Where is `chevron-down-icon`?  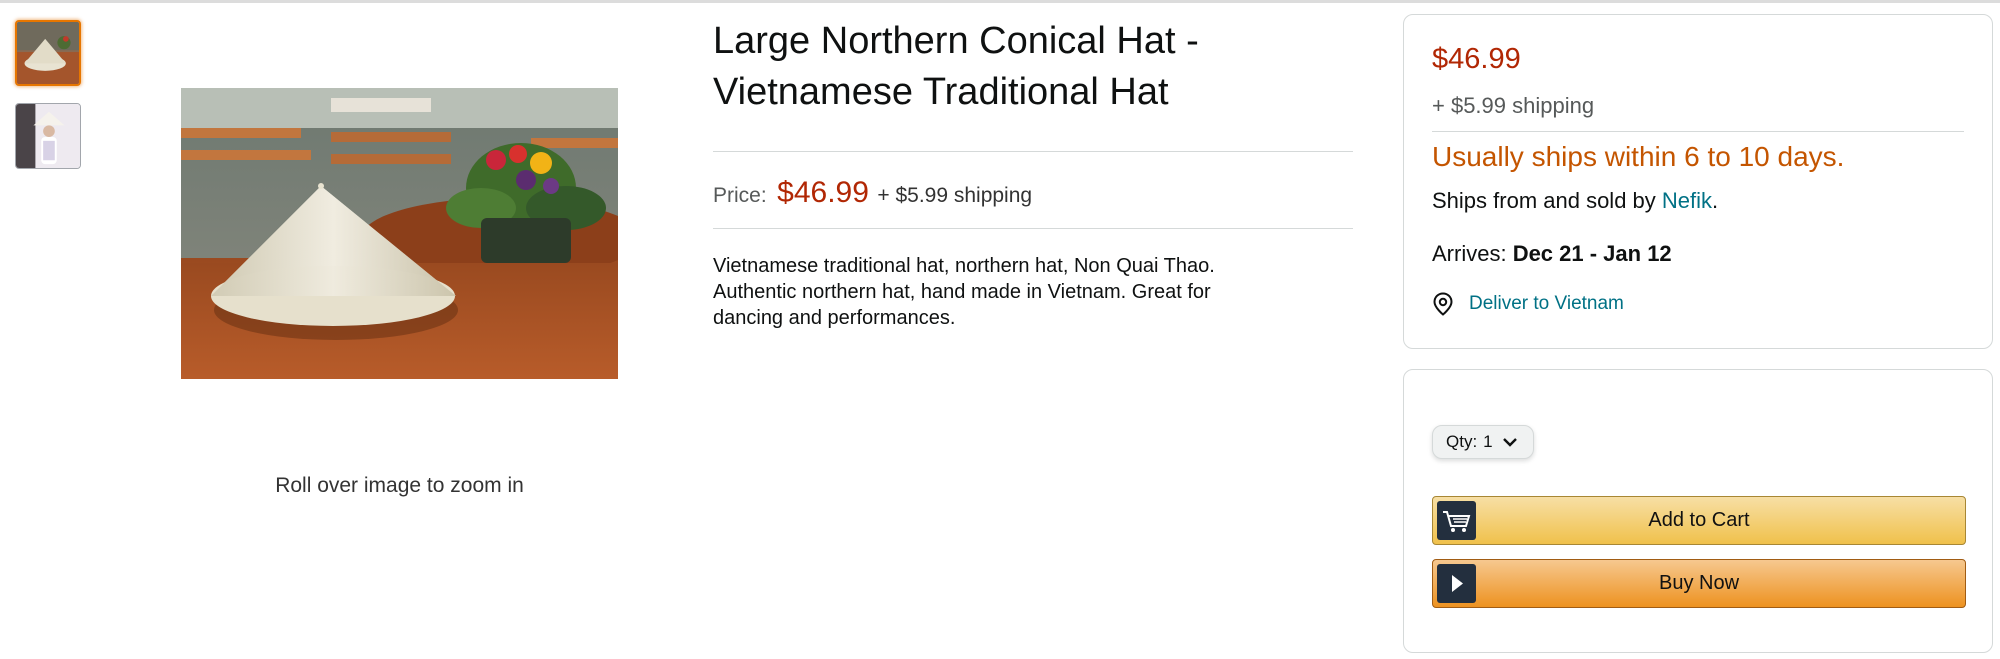 chevron-down-icon is located at coordinates (1509, 442).